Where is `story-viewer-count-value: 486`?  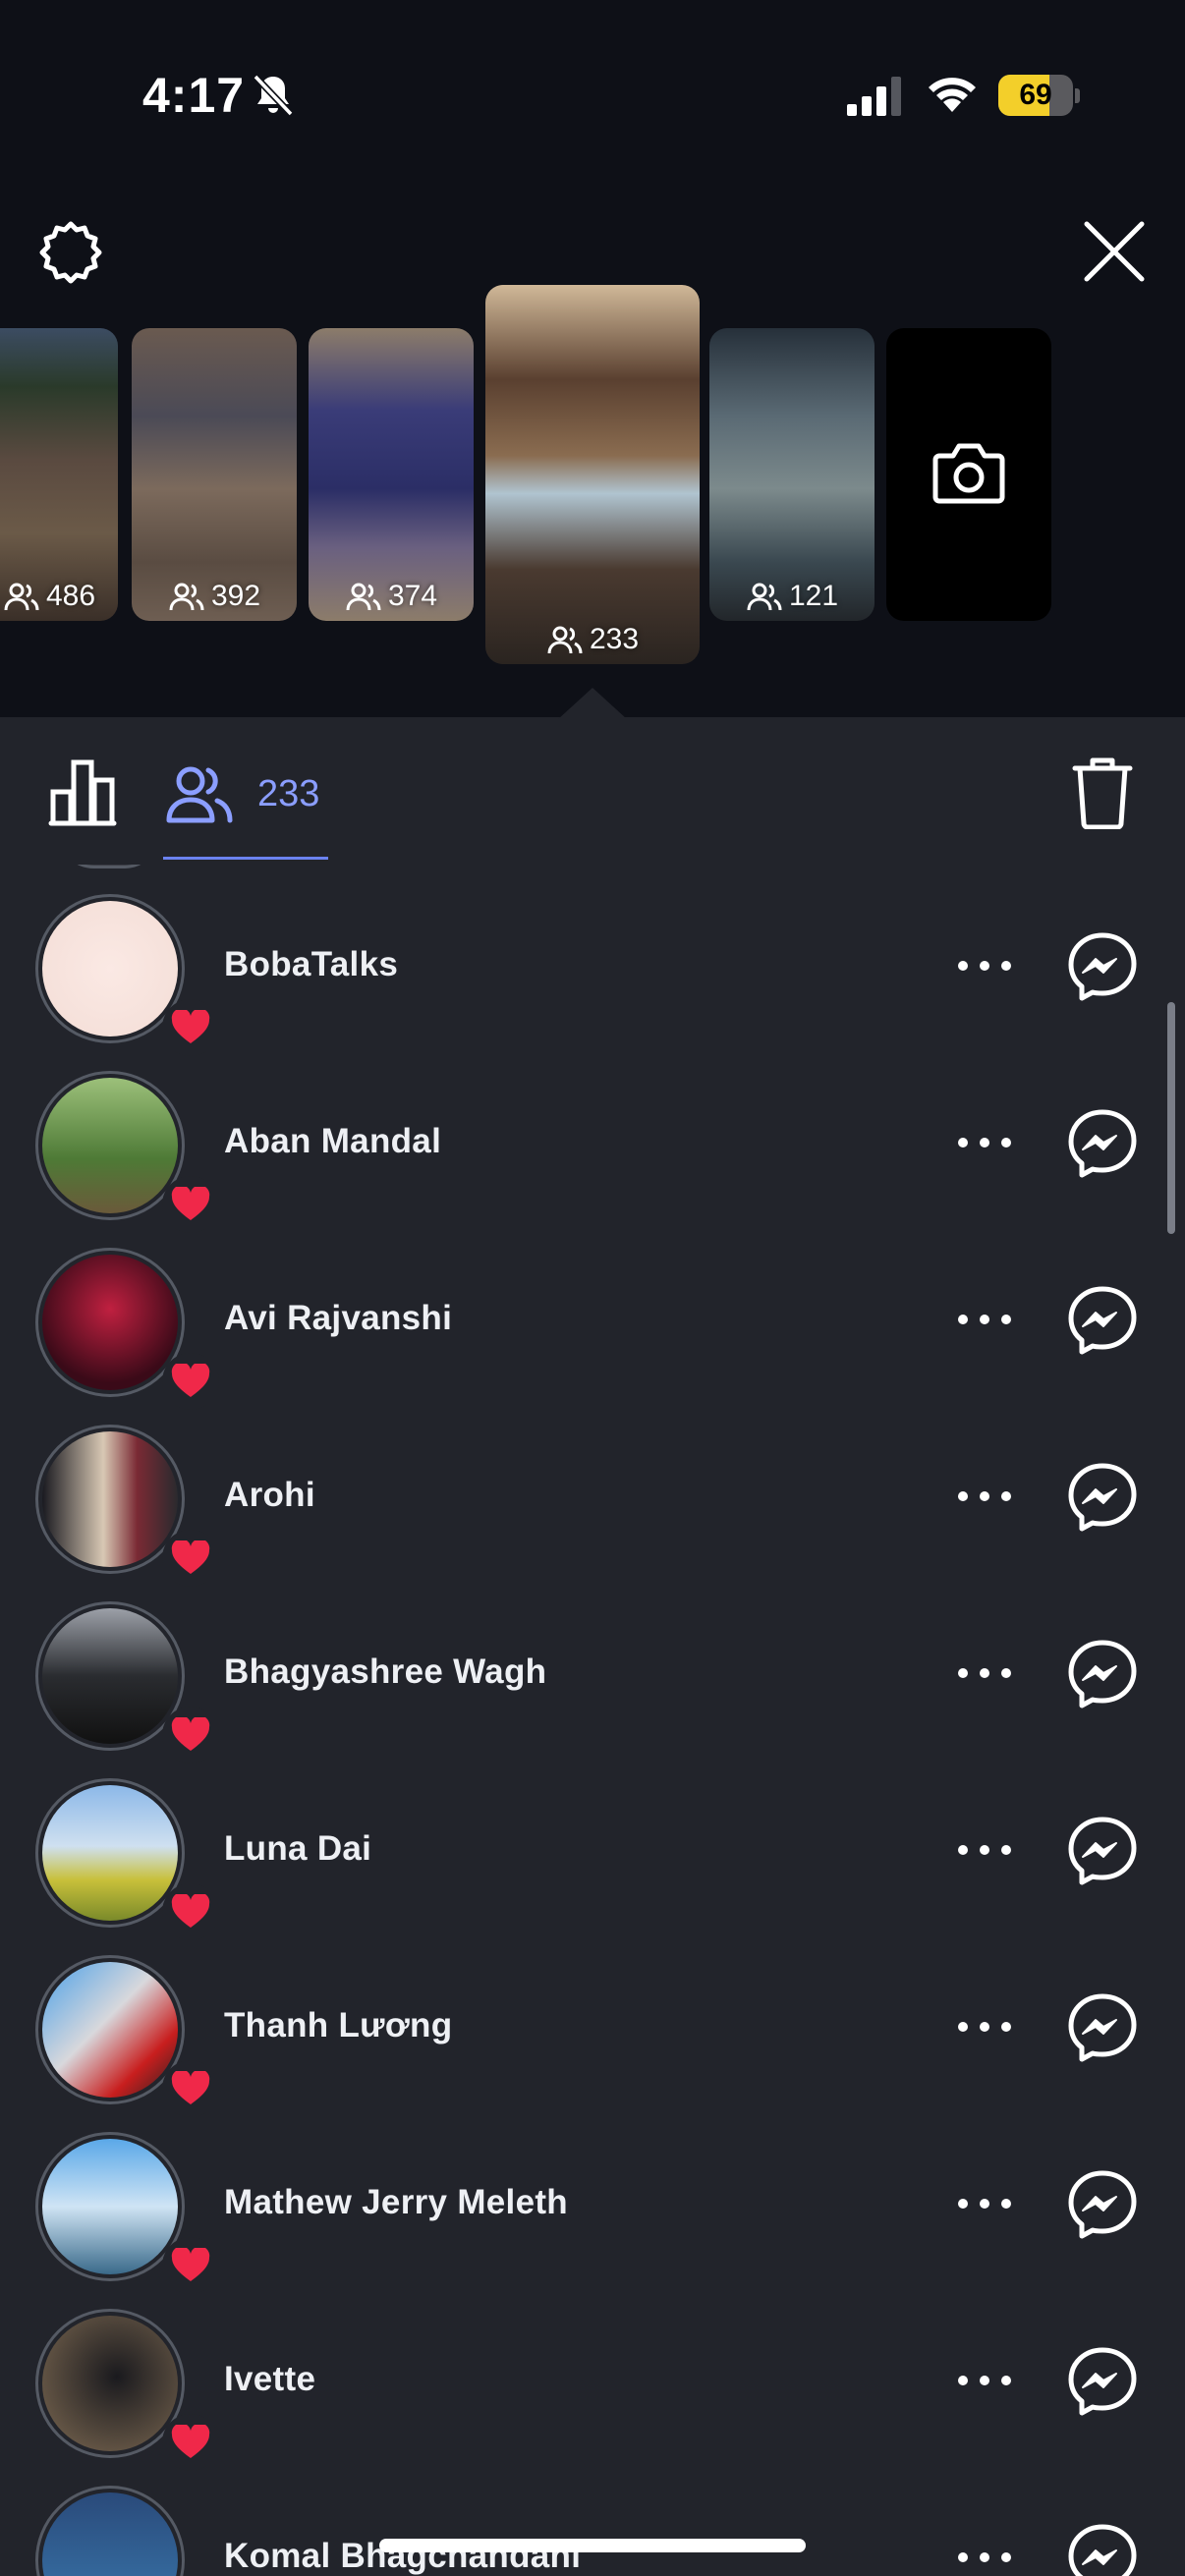 story-viewer-count-value: 486 is located at coordinates (70, 596).